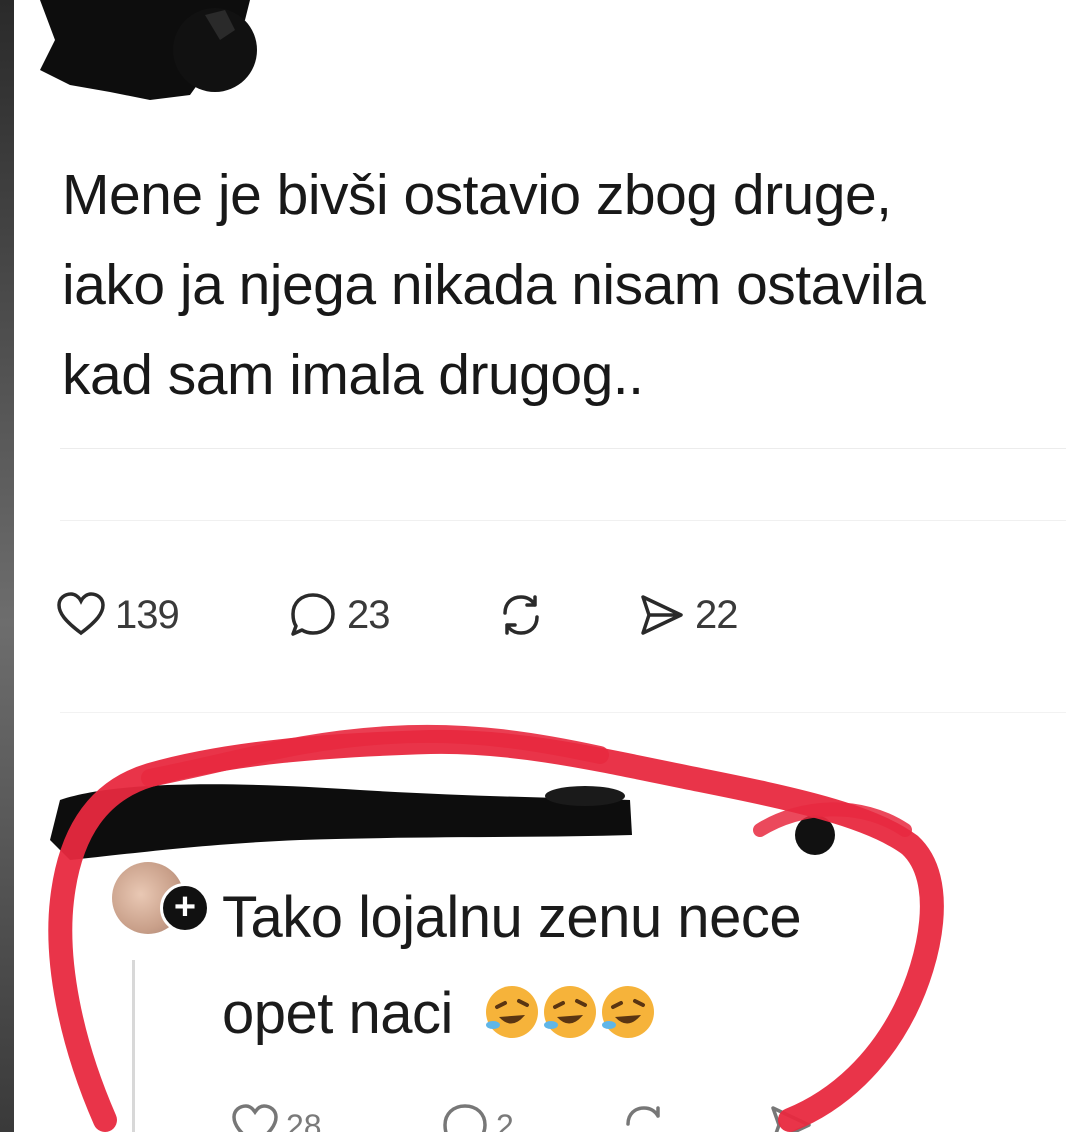 This screenshot has height=1132, width=1066. Describe the element at coordinates (147, 614) in the screenshot. I see `like-count: 139` at that location.